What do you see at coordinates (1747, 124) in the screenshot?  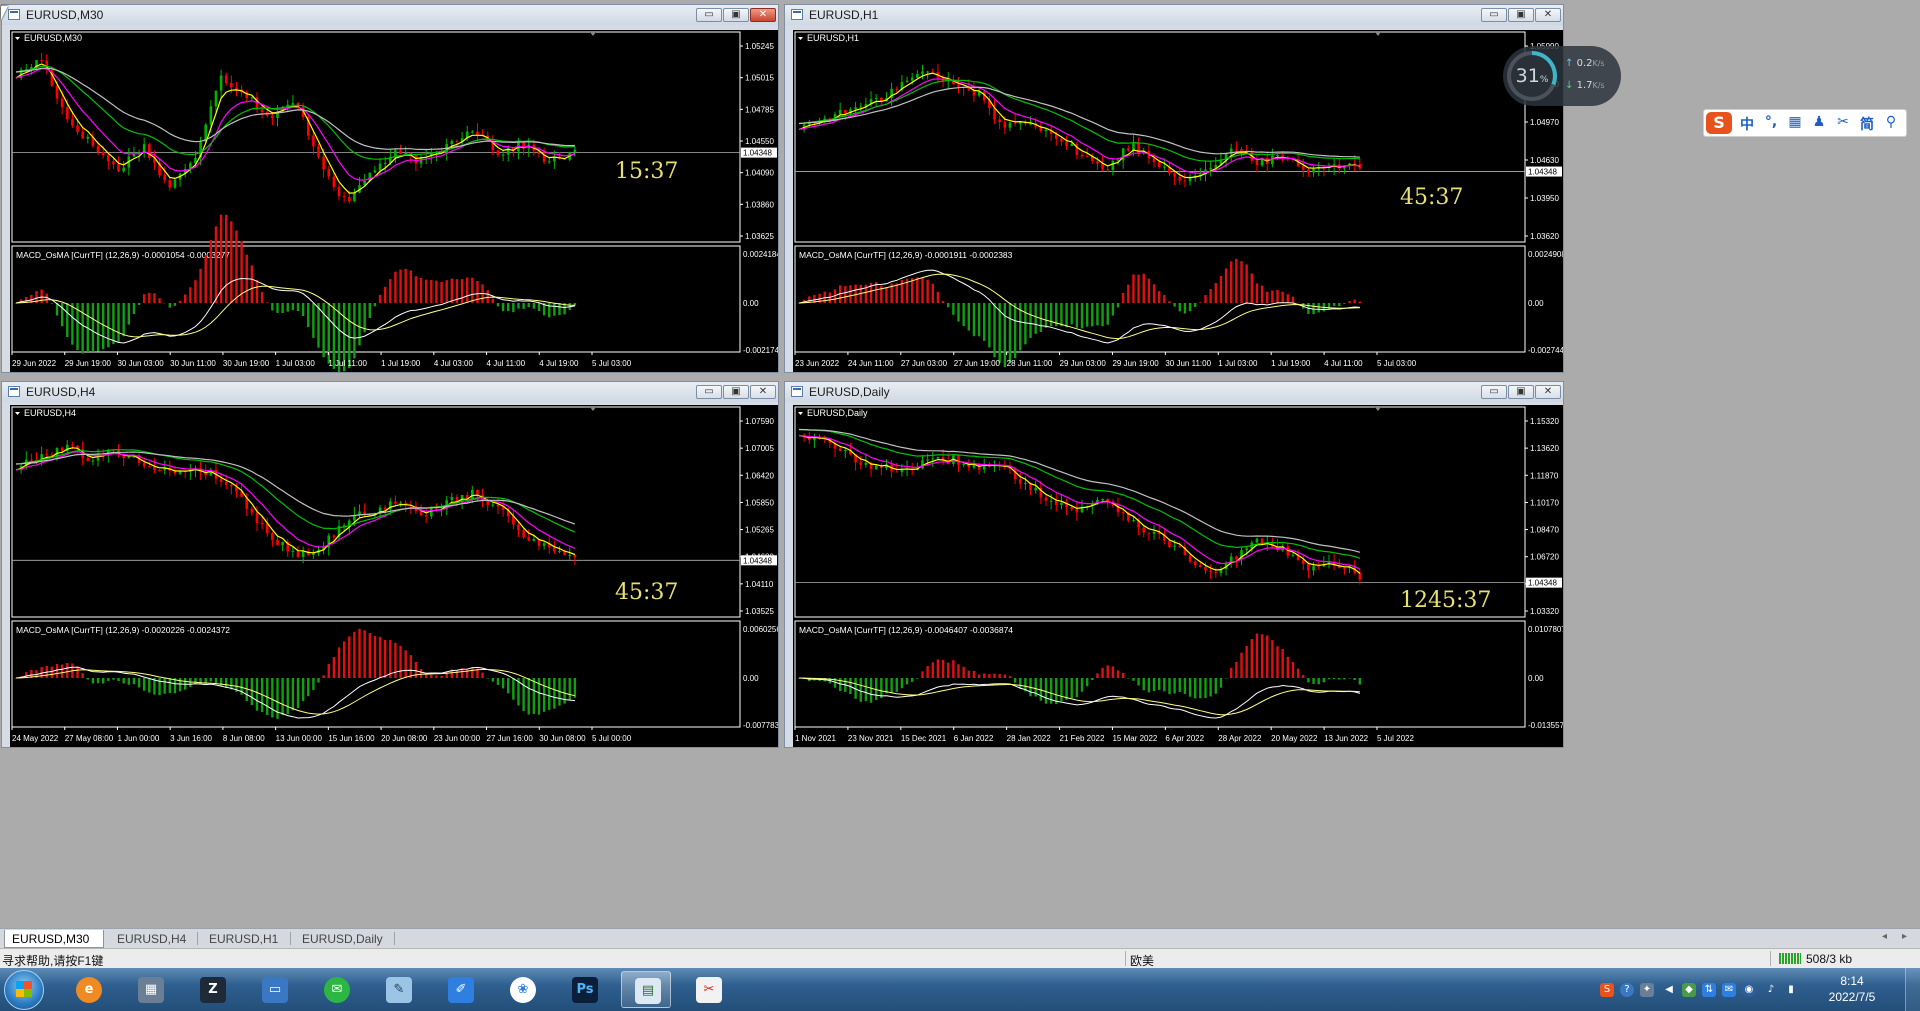 I see `ime-item: 中` at bounding box center [1747, 124].